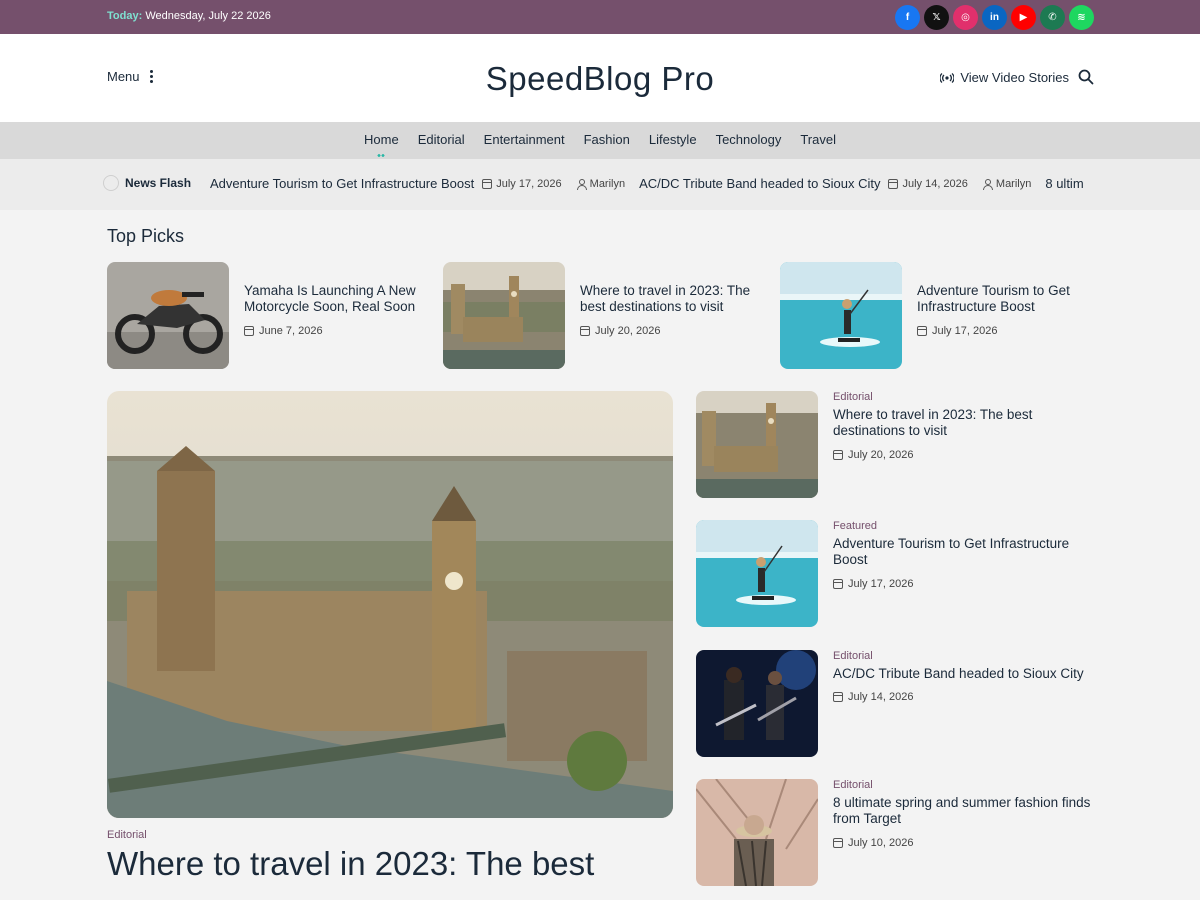  What do you see at coordinates (757, 832) in the screenshot?
I see `fashion-image` at bounding box center [757, 832].